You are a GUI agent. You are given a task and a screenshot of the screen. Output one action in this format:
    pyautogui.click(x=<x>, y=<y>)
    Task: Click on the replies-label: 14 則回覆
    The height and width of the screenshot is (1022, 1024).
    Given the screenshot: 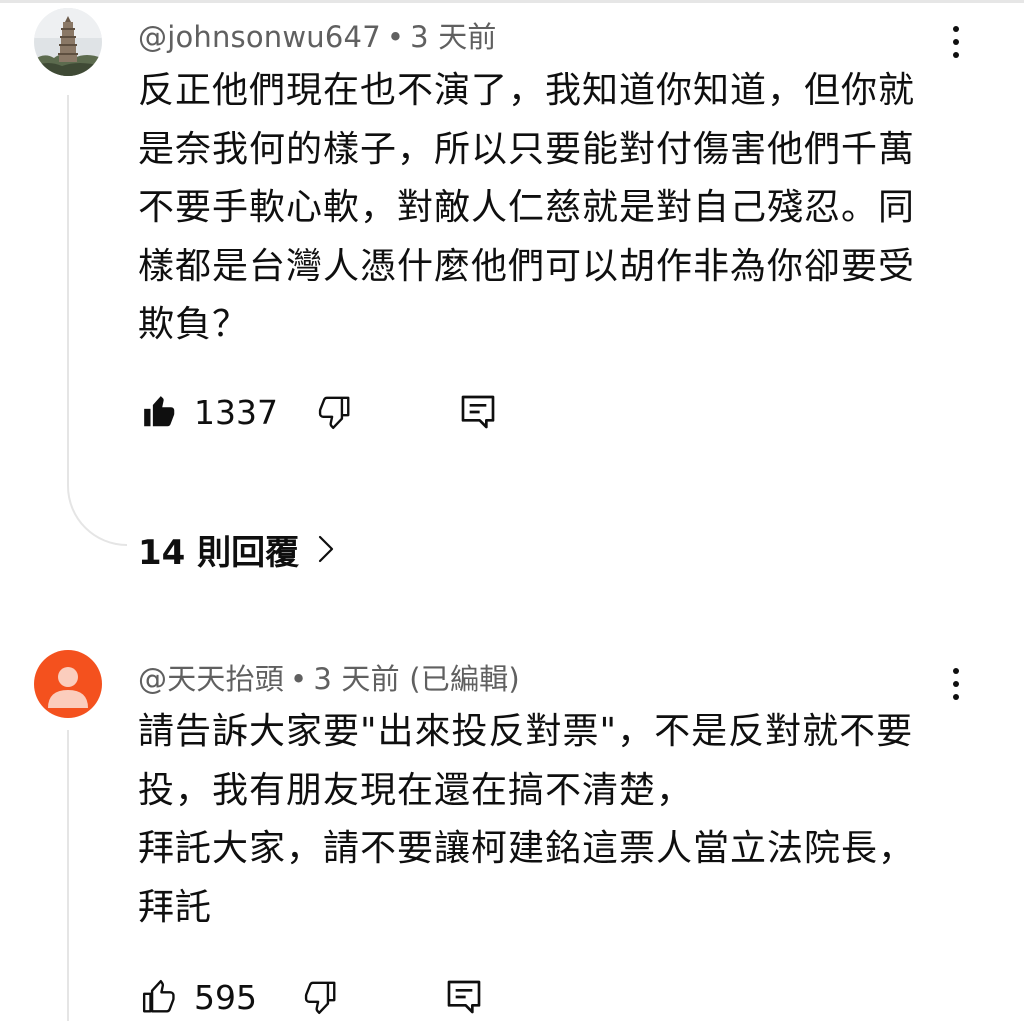 What is the action you would take?
    pyautogui.click(x=219, y=552)
    